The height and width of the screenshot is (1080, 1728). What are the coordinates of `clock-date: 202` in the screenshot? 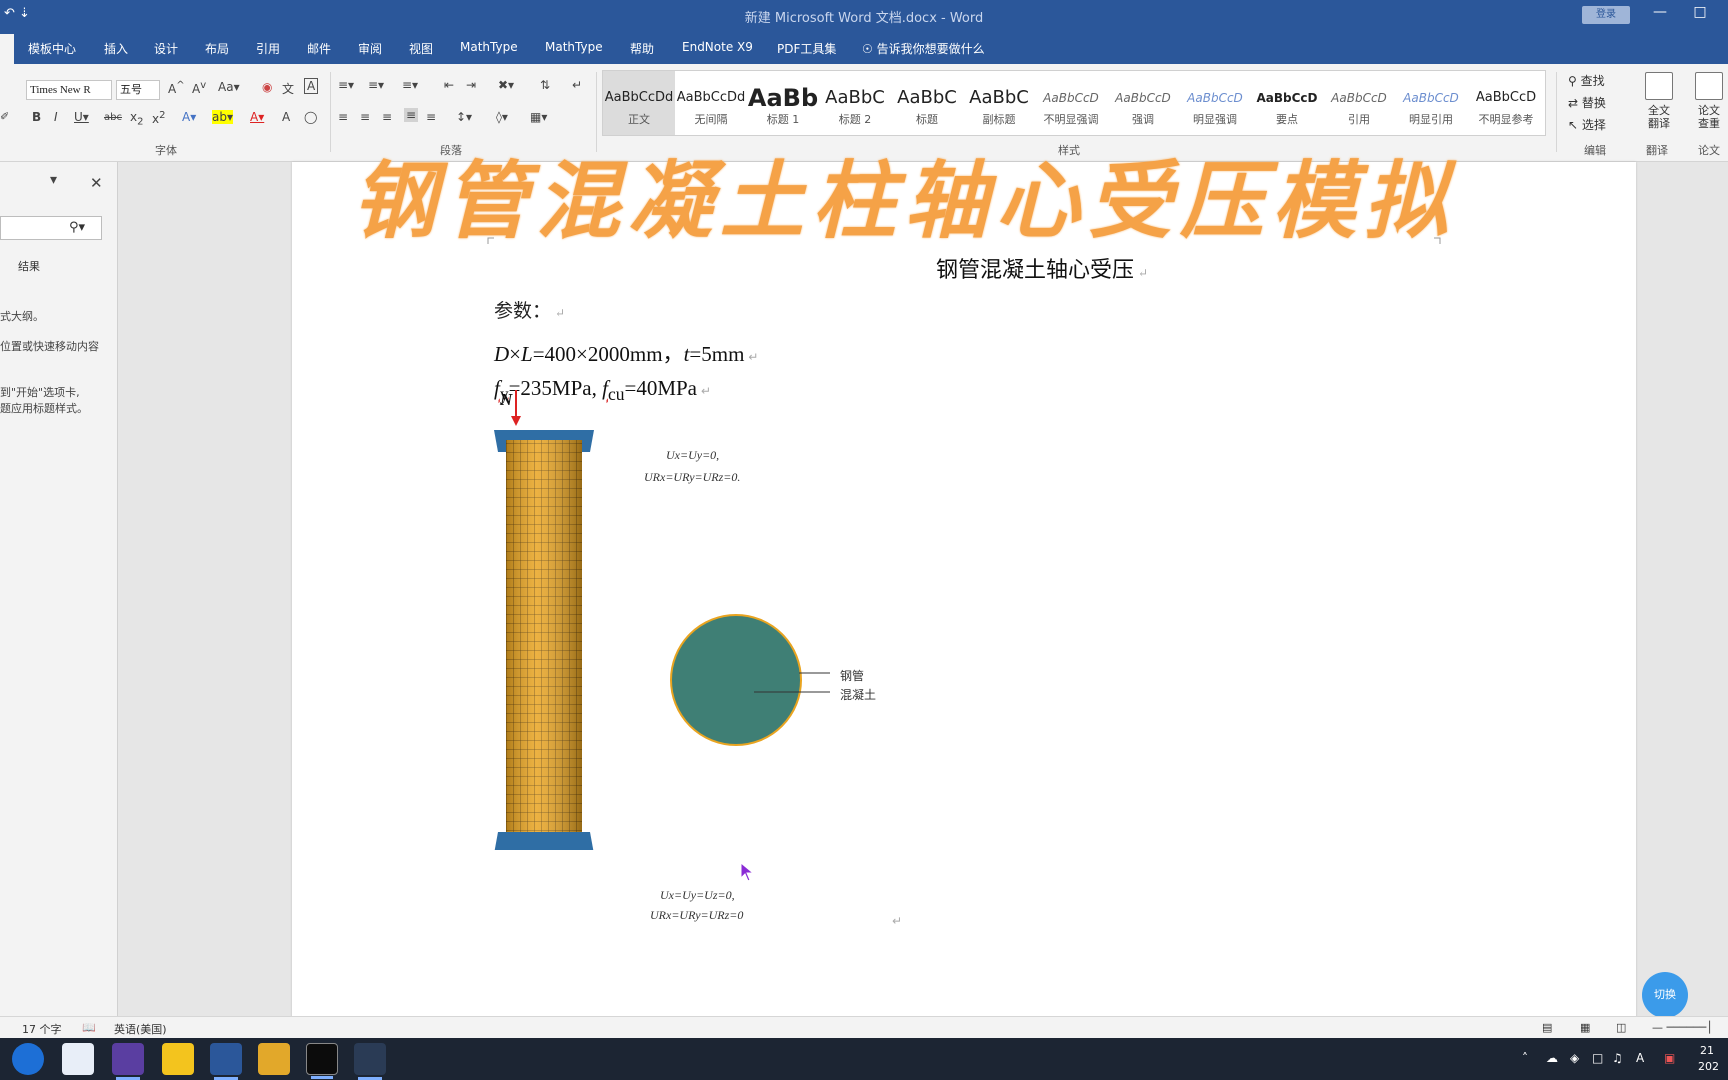 It's located at (1708, 1066).